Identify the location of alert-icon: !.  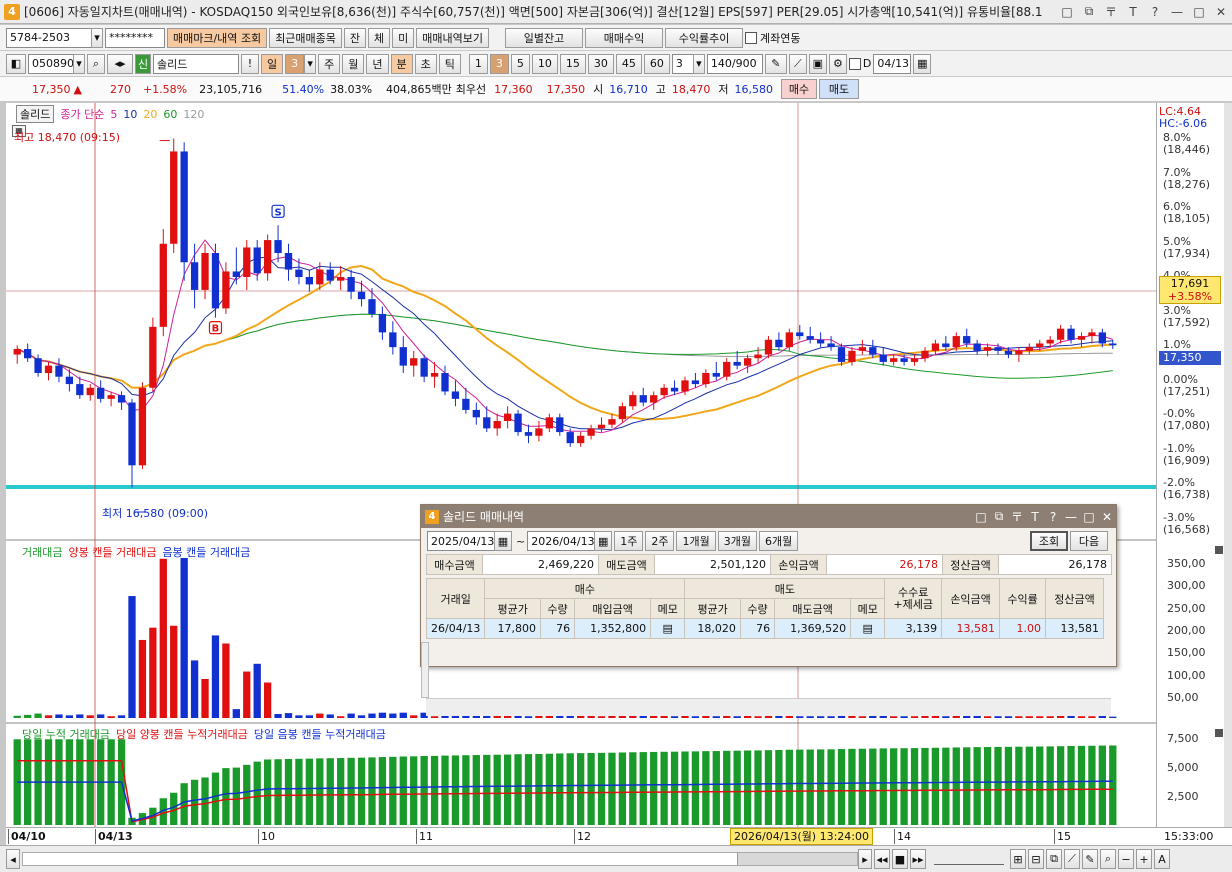
(250, 63).